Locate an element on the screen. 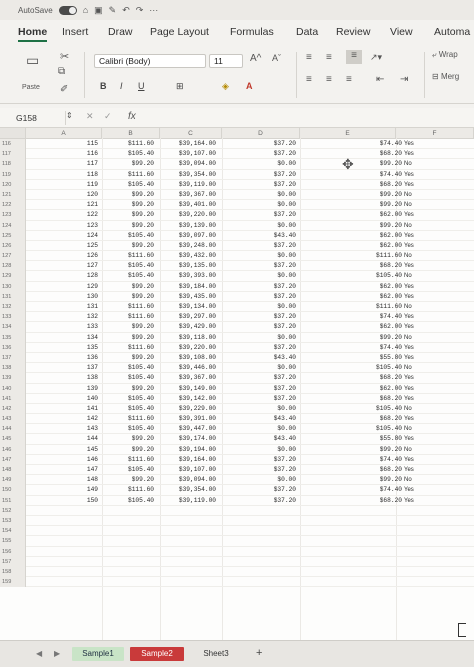  cell-b: $111.60 is located at coordinates (141, 490).